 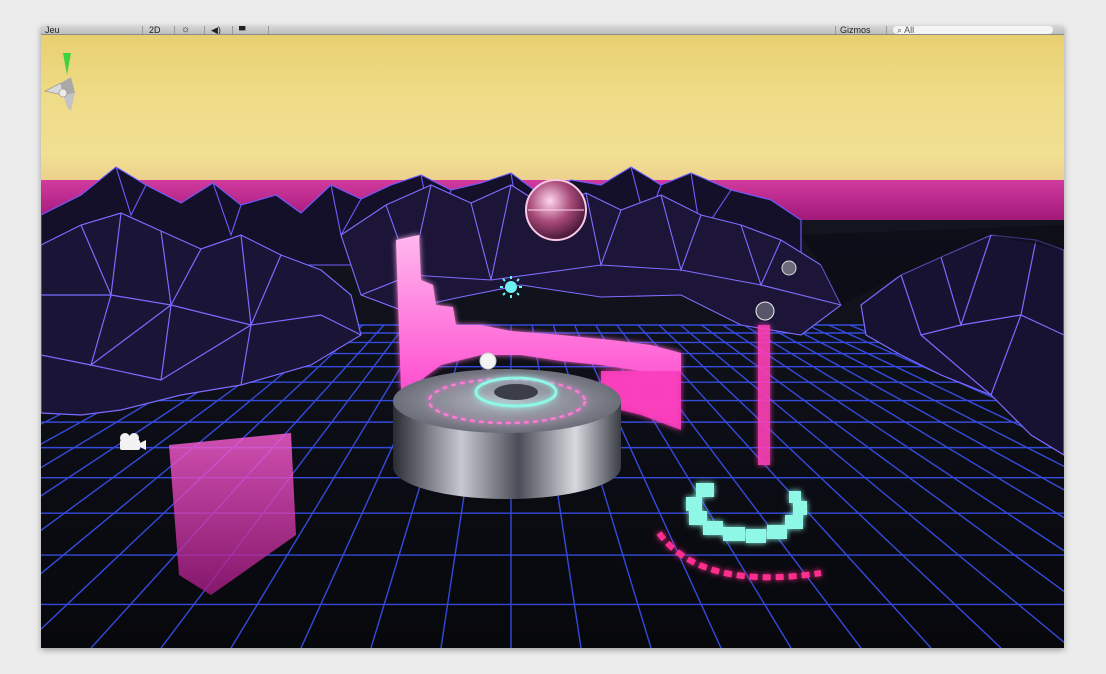 I want to click on draw-mode-dropdown: Jeu, so click(x=92, y=30).